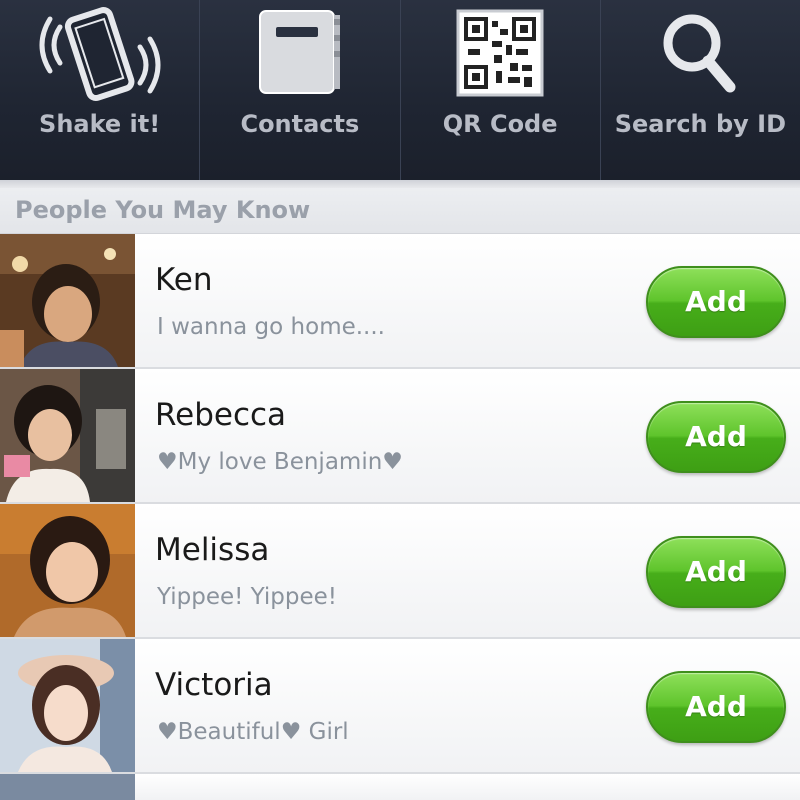 Image resolution: width=800 pixels, height=800 pixels. Describe the element at coordinates (184, 280) in the screenshot. I see `contact-name: Ken` at that location.